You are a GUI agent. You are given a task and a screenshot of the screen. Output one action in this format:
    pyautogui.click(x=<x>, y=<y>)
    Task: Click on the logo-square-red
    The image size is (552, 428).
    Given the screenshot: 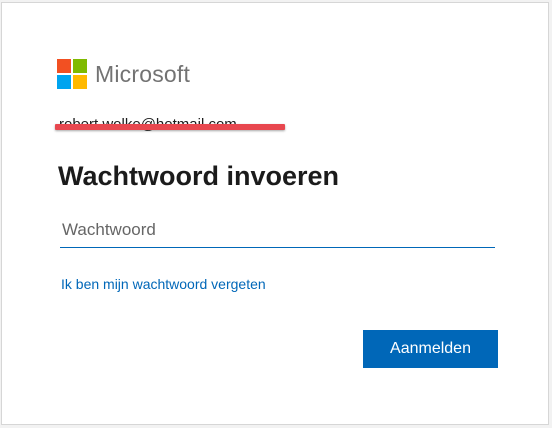 What is the action you would take?
    pyautogui.click(x=64, y=66)
    